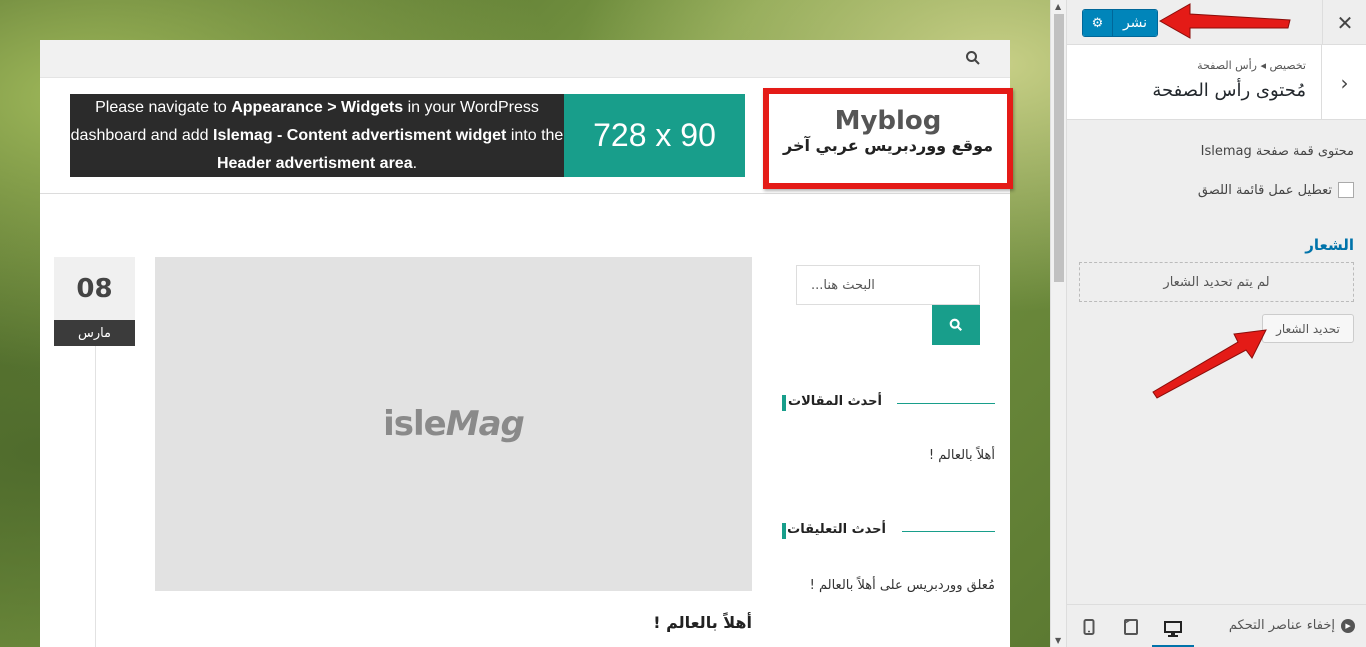  I want to click on gear-icon: ⚙, so click(1097, 23).